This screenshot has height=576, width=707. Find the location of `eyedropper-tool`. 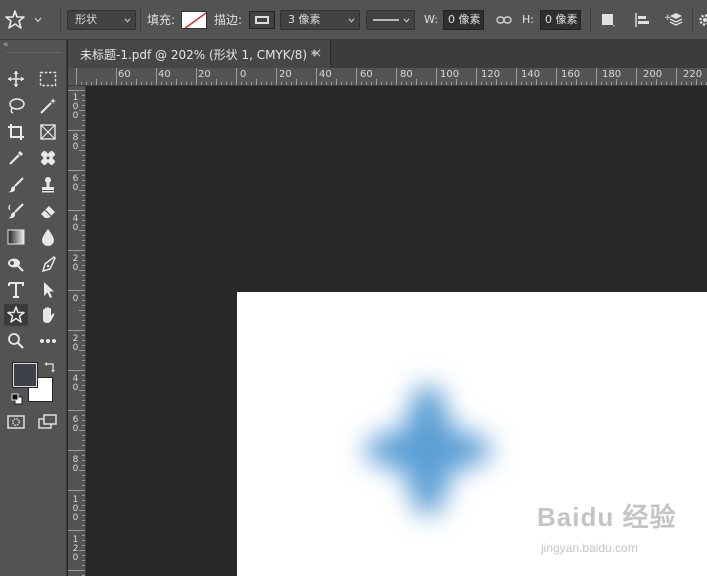

eyedropper-tool is located at coordinates (16, 158).